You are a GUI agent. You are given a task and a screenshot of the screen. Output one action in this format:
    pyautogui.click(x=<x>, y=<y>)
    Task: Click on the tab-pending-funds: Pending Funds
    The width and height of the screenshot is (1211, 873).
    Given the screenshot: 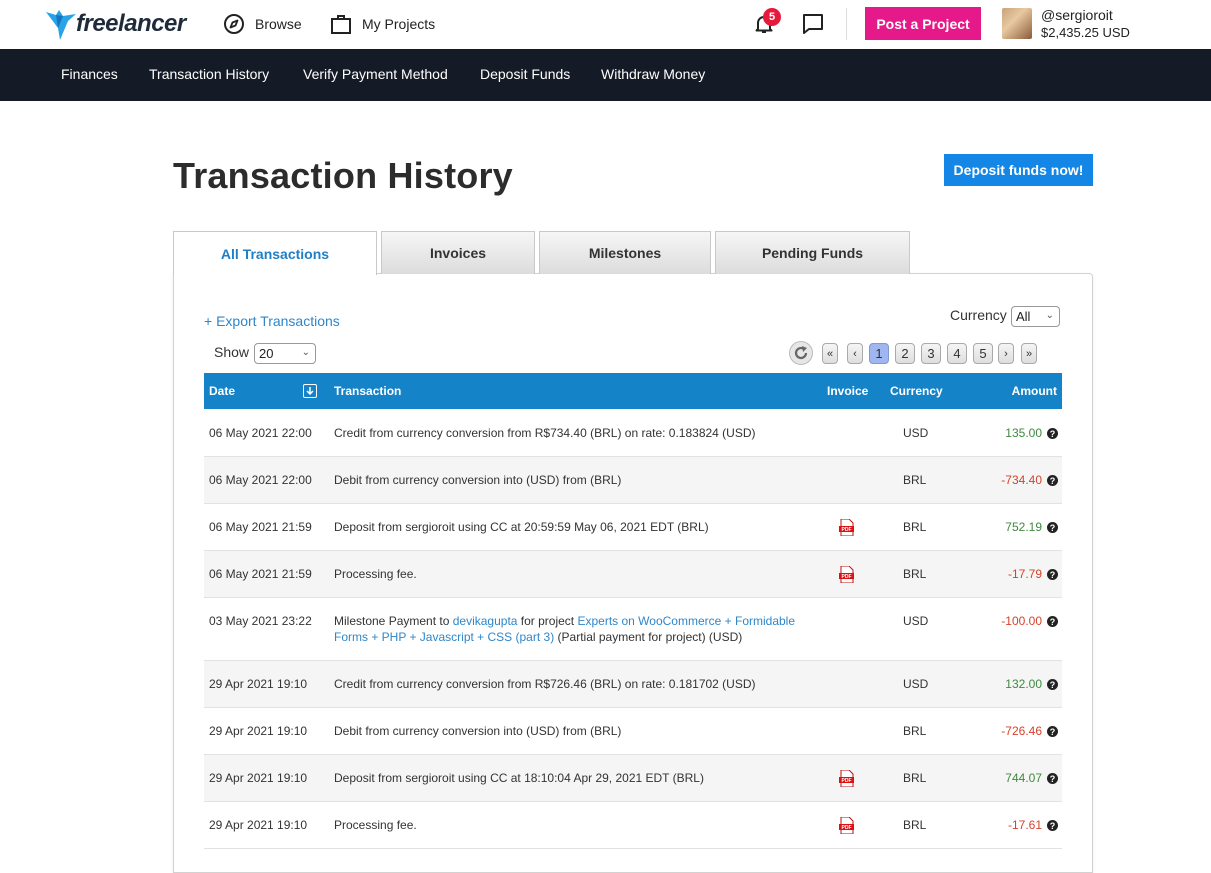 What is the action you would take?
    pyautogui.click(x=812, y=252)
    